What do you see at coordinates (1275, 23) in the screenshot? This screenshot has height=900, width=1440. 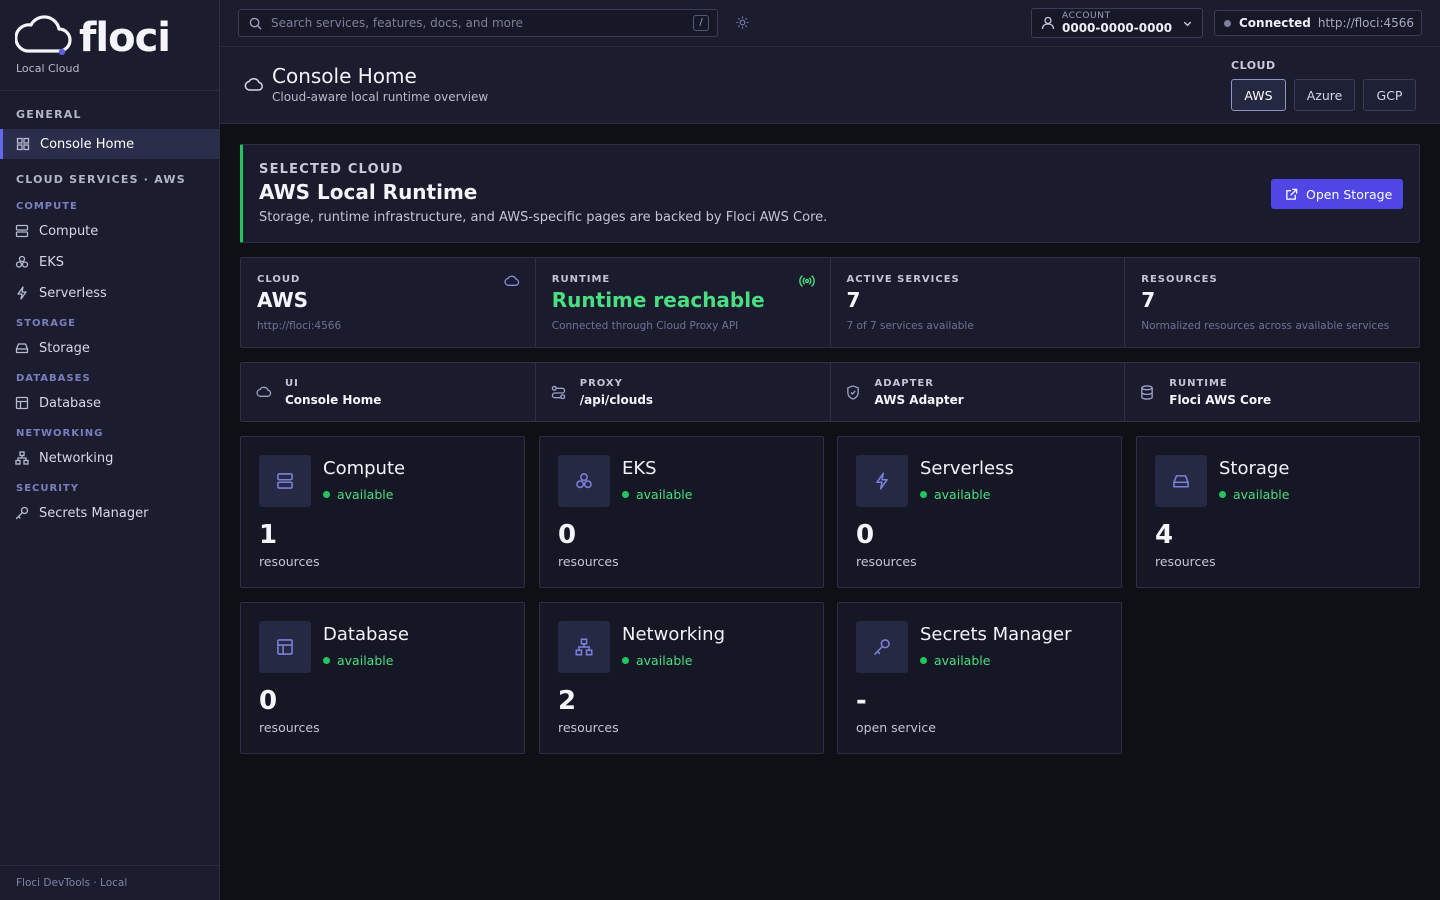 I see `connection-state: Connected` at bounding box center [1275, 23].